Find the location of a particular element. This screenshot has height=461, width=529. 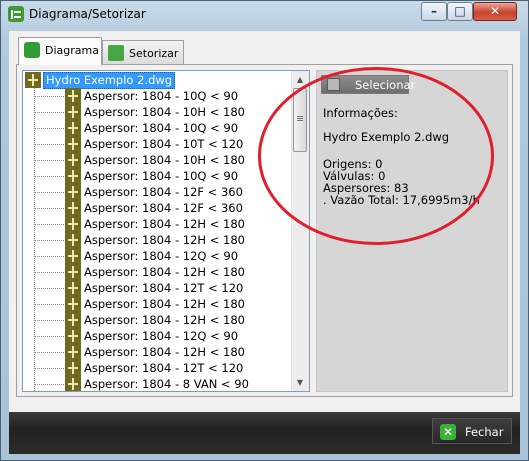

minimize-icon: – is located at coordinates (434, 11).